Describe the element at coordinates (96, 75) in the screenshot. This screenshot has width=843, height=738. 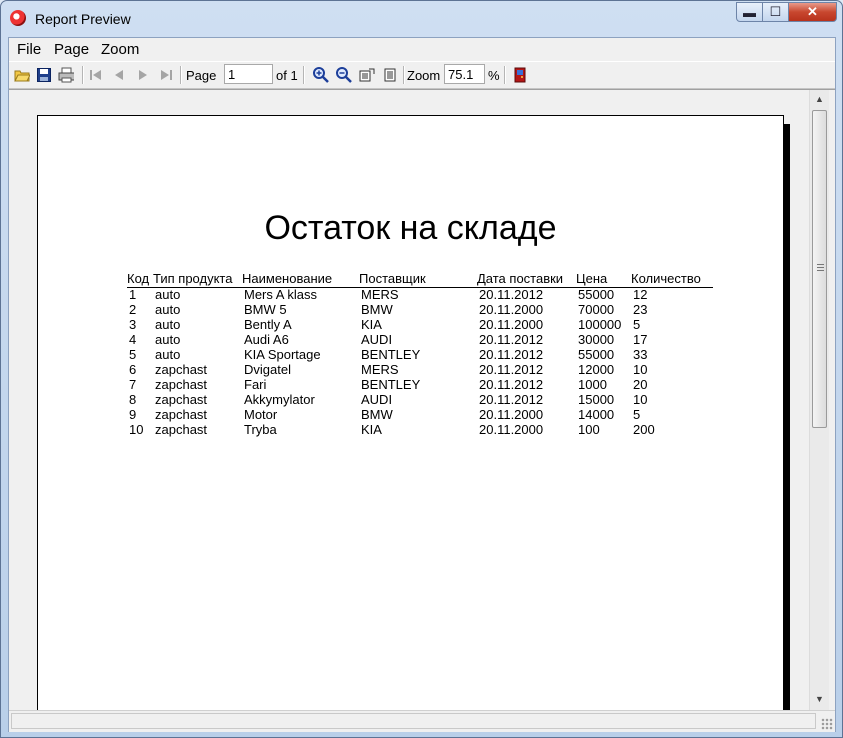
I see `first-page-icon` at that location.